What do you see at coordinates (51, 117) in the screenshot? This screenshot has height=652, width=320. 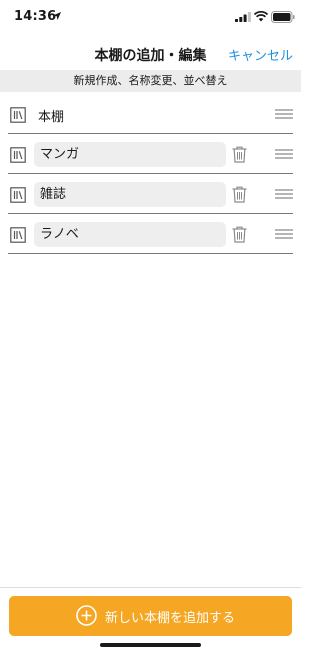 I see `shelf-name-label: 本棚` at bounding box center [51, 117].